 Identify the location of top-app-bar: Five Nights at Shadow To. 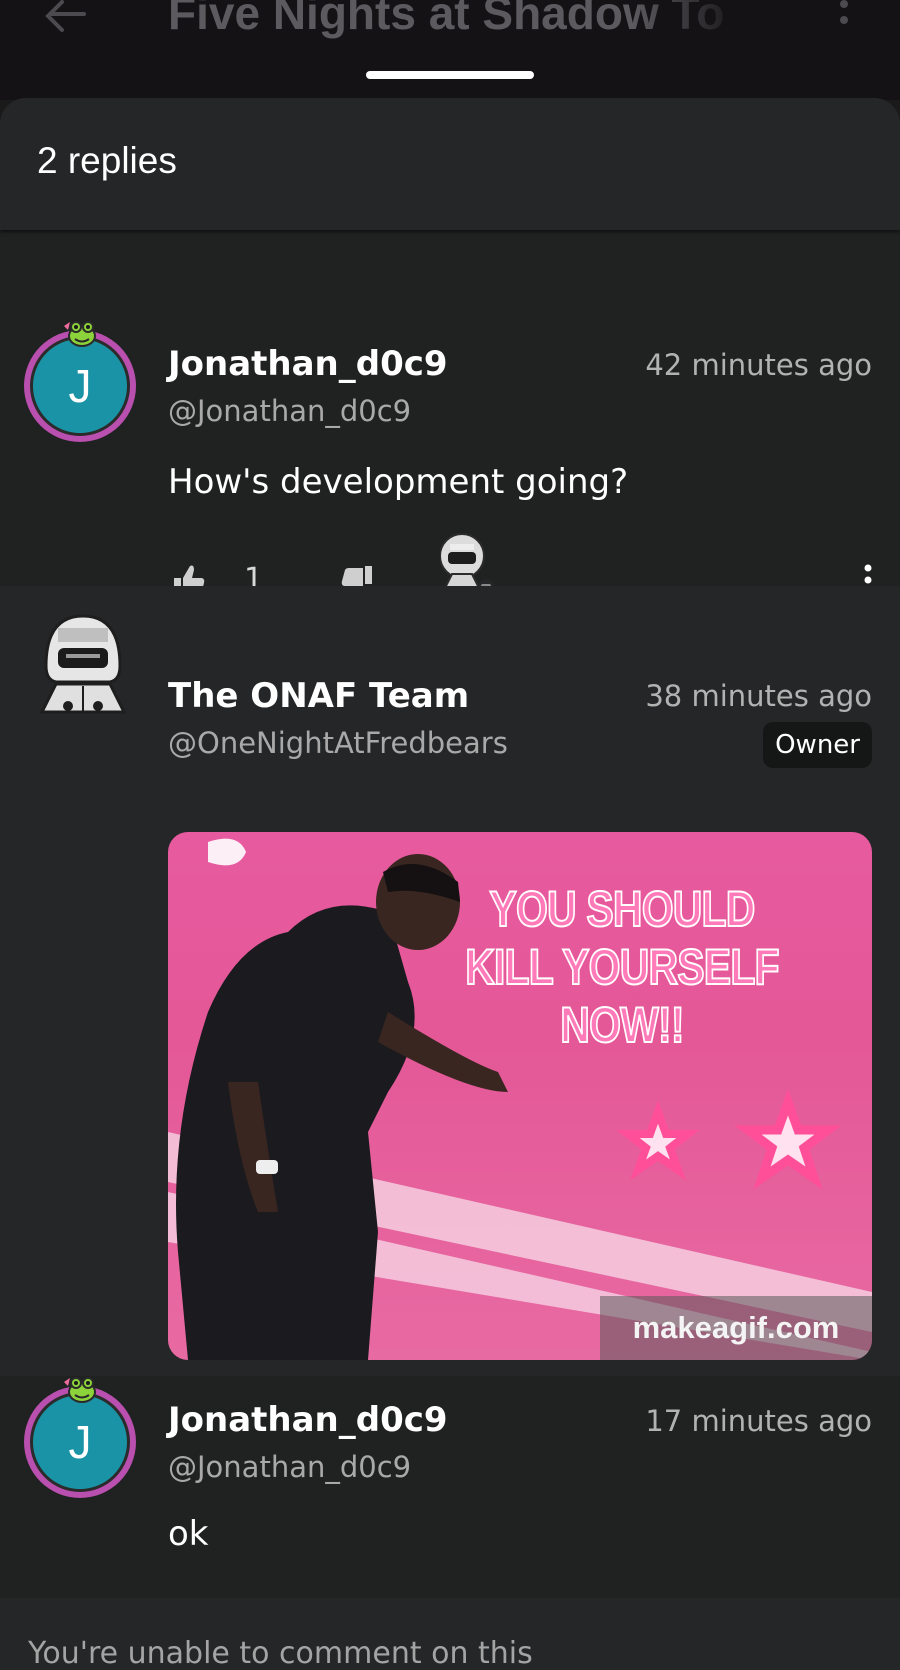
(450, 50).